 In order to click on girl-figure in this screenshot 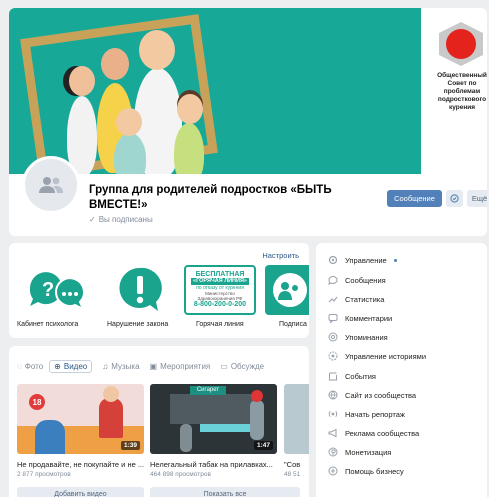, I will do `click(82, 135)`.